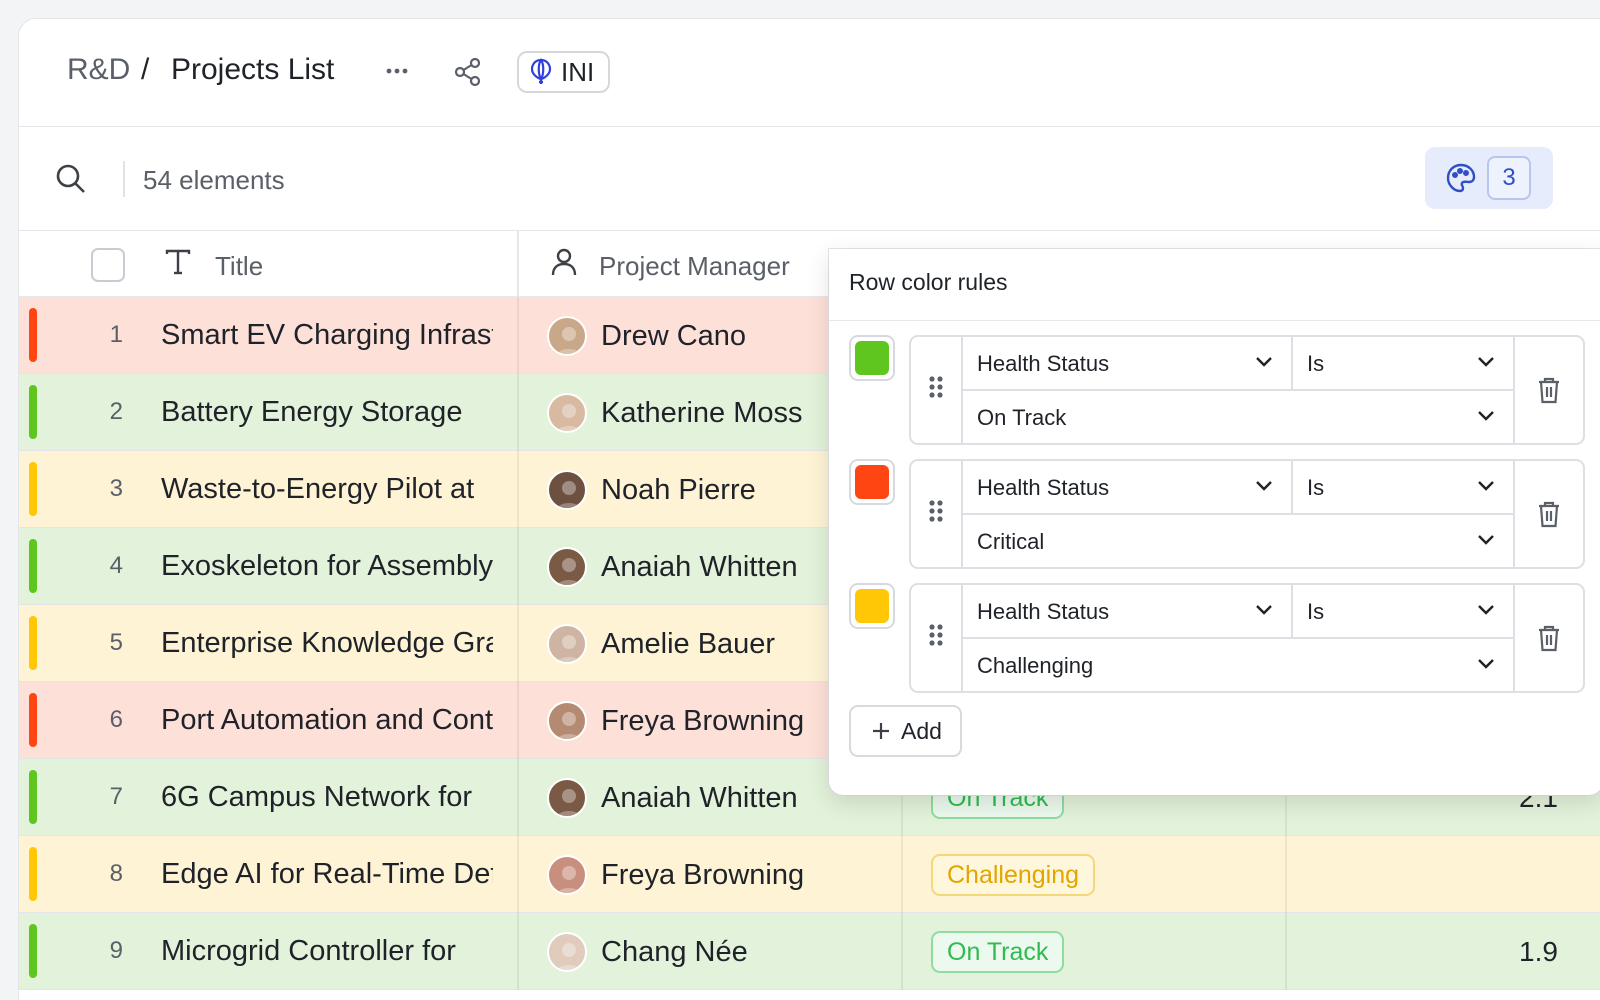 The image size is (1600, 1000). Describe the element at coordinates (694, 266) in the screenshot. I see `column-header-project-manager: Project Manager` at that location.